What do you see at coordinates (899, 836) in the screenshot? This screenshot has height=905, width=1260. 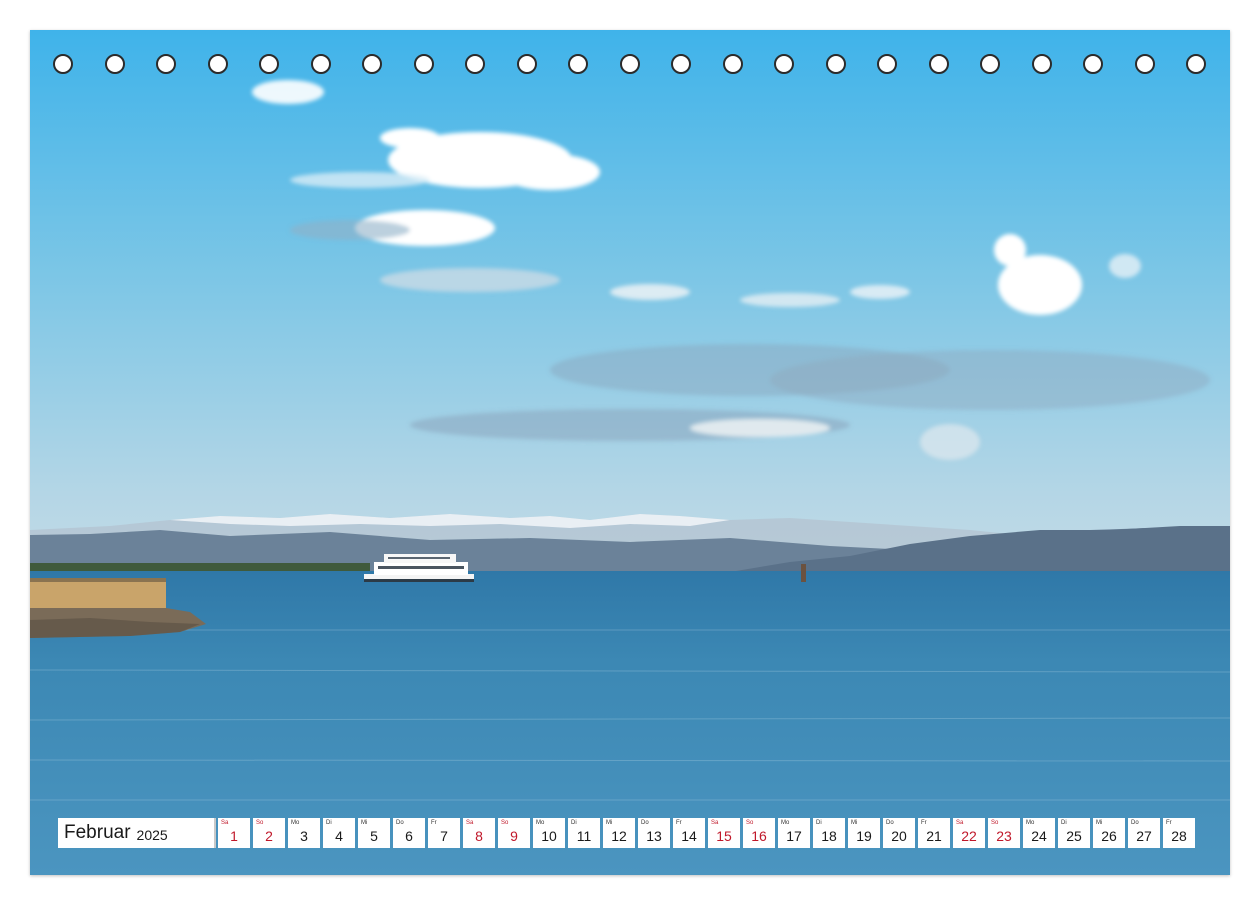 I see `day-number: 20` at bounding box center [899, 836].